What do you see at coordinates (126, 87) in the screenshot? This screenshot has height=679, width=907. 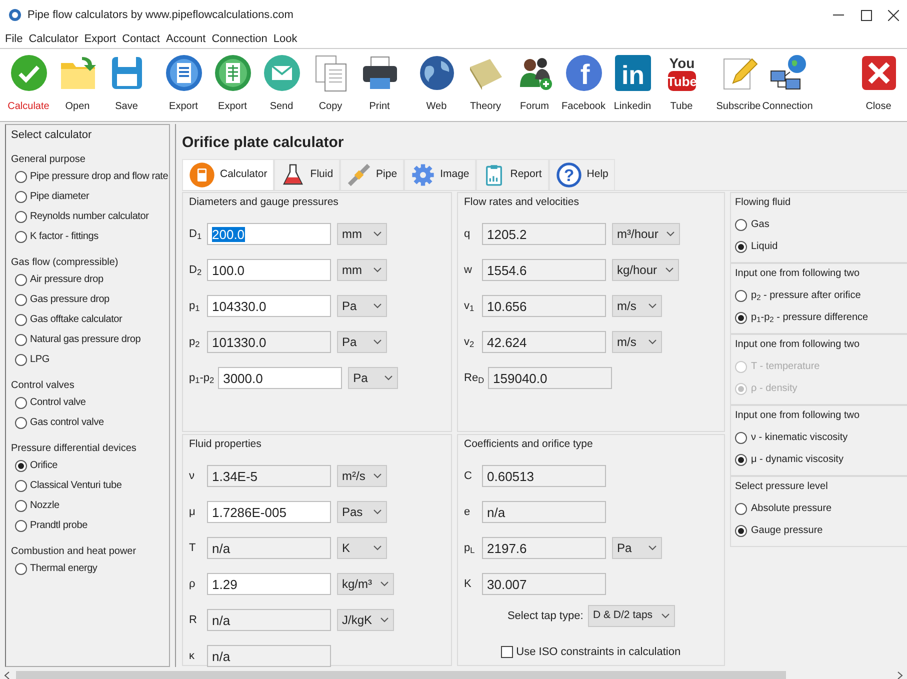 I see `toolbar-button: Save` at bounding box center [126, 87].